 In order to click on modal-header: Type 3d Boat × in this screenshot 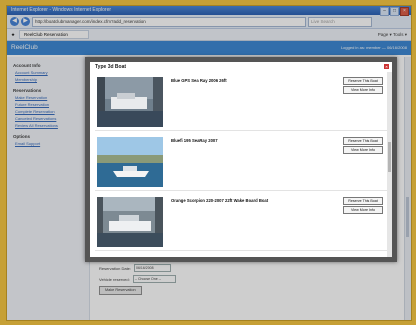, I will do `click(241, 67)`.